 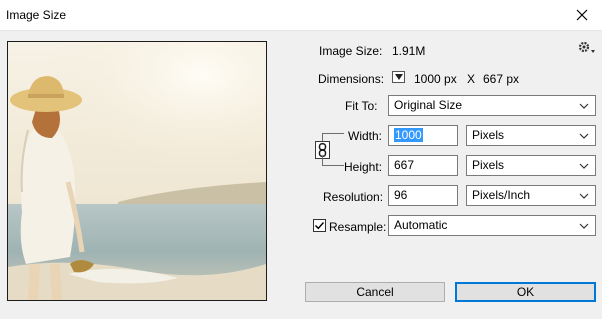 I want to click on triangle-down-icon, so click(x=398, y=77).